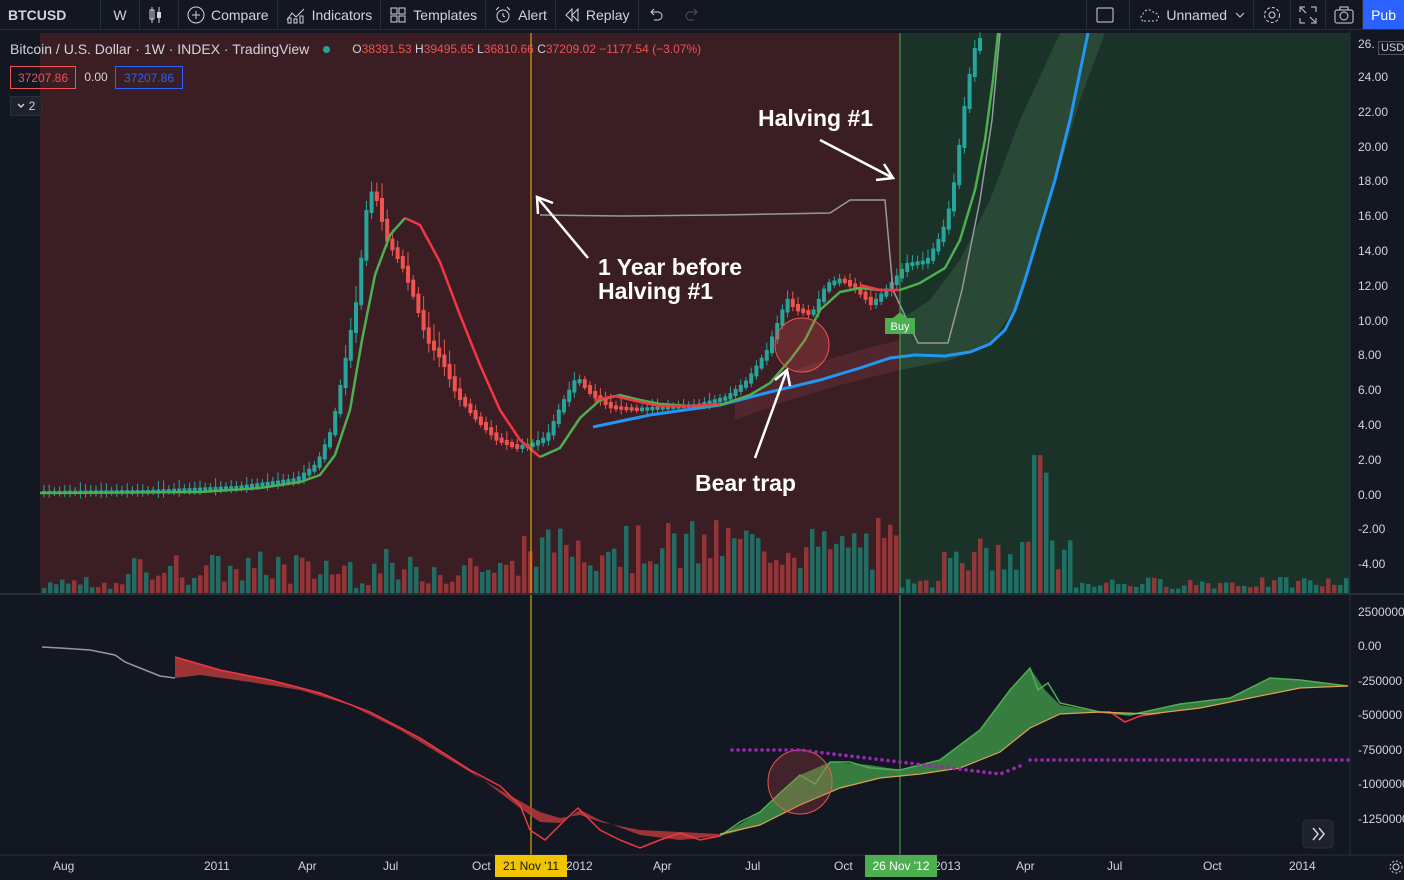 This screenshot has height=880, width=1404. I want to click on replay-button: Replay, so click(597, 14).